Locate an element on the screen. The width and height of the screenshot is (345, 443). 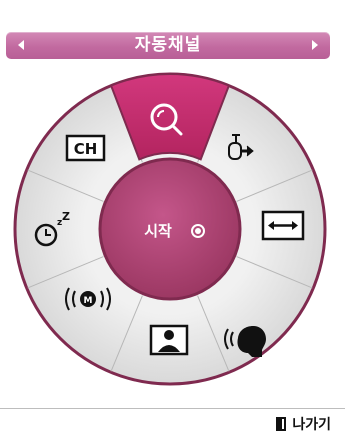
portrait-icon is located at coordinates (169, 340).